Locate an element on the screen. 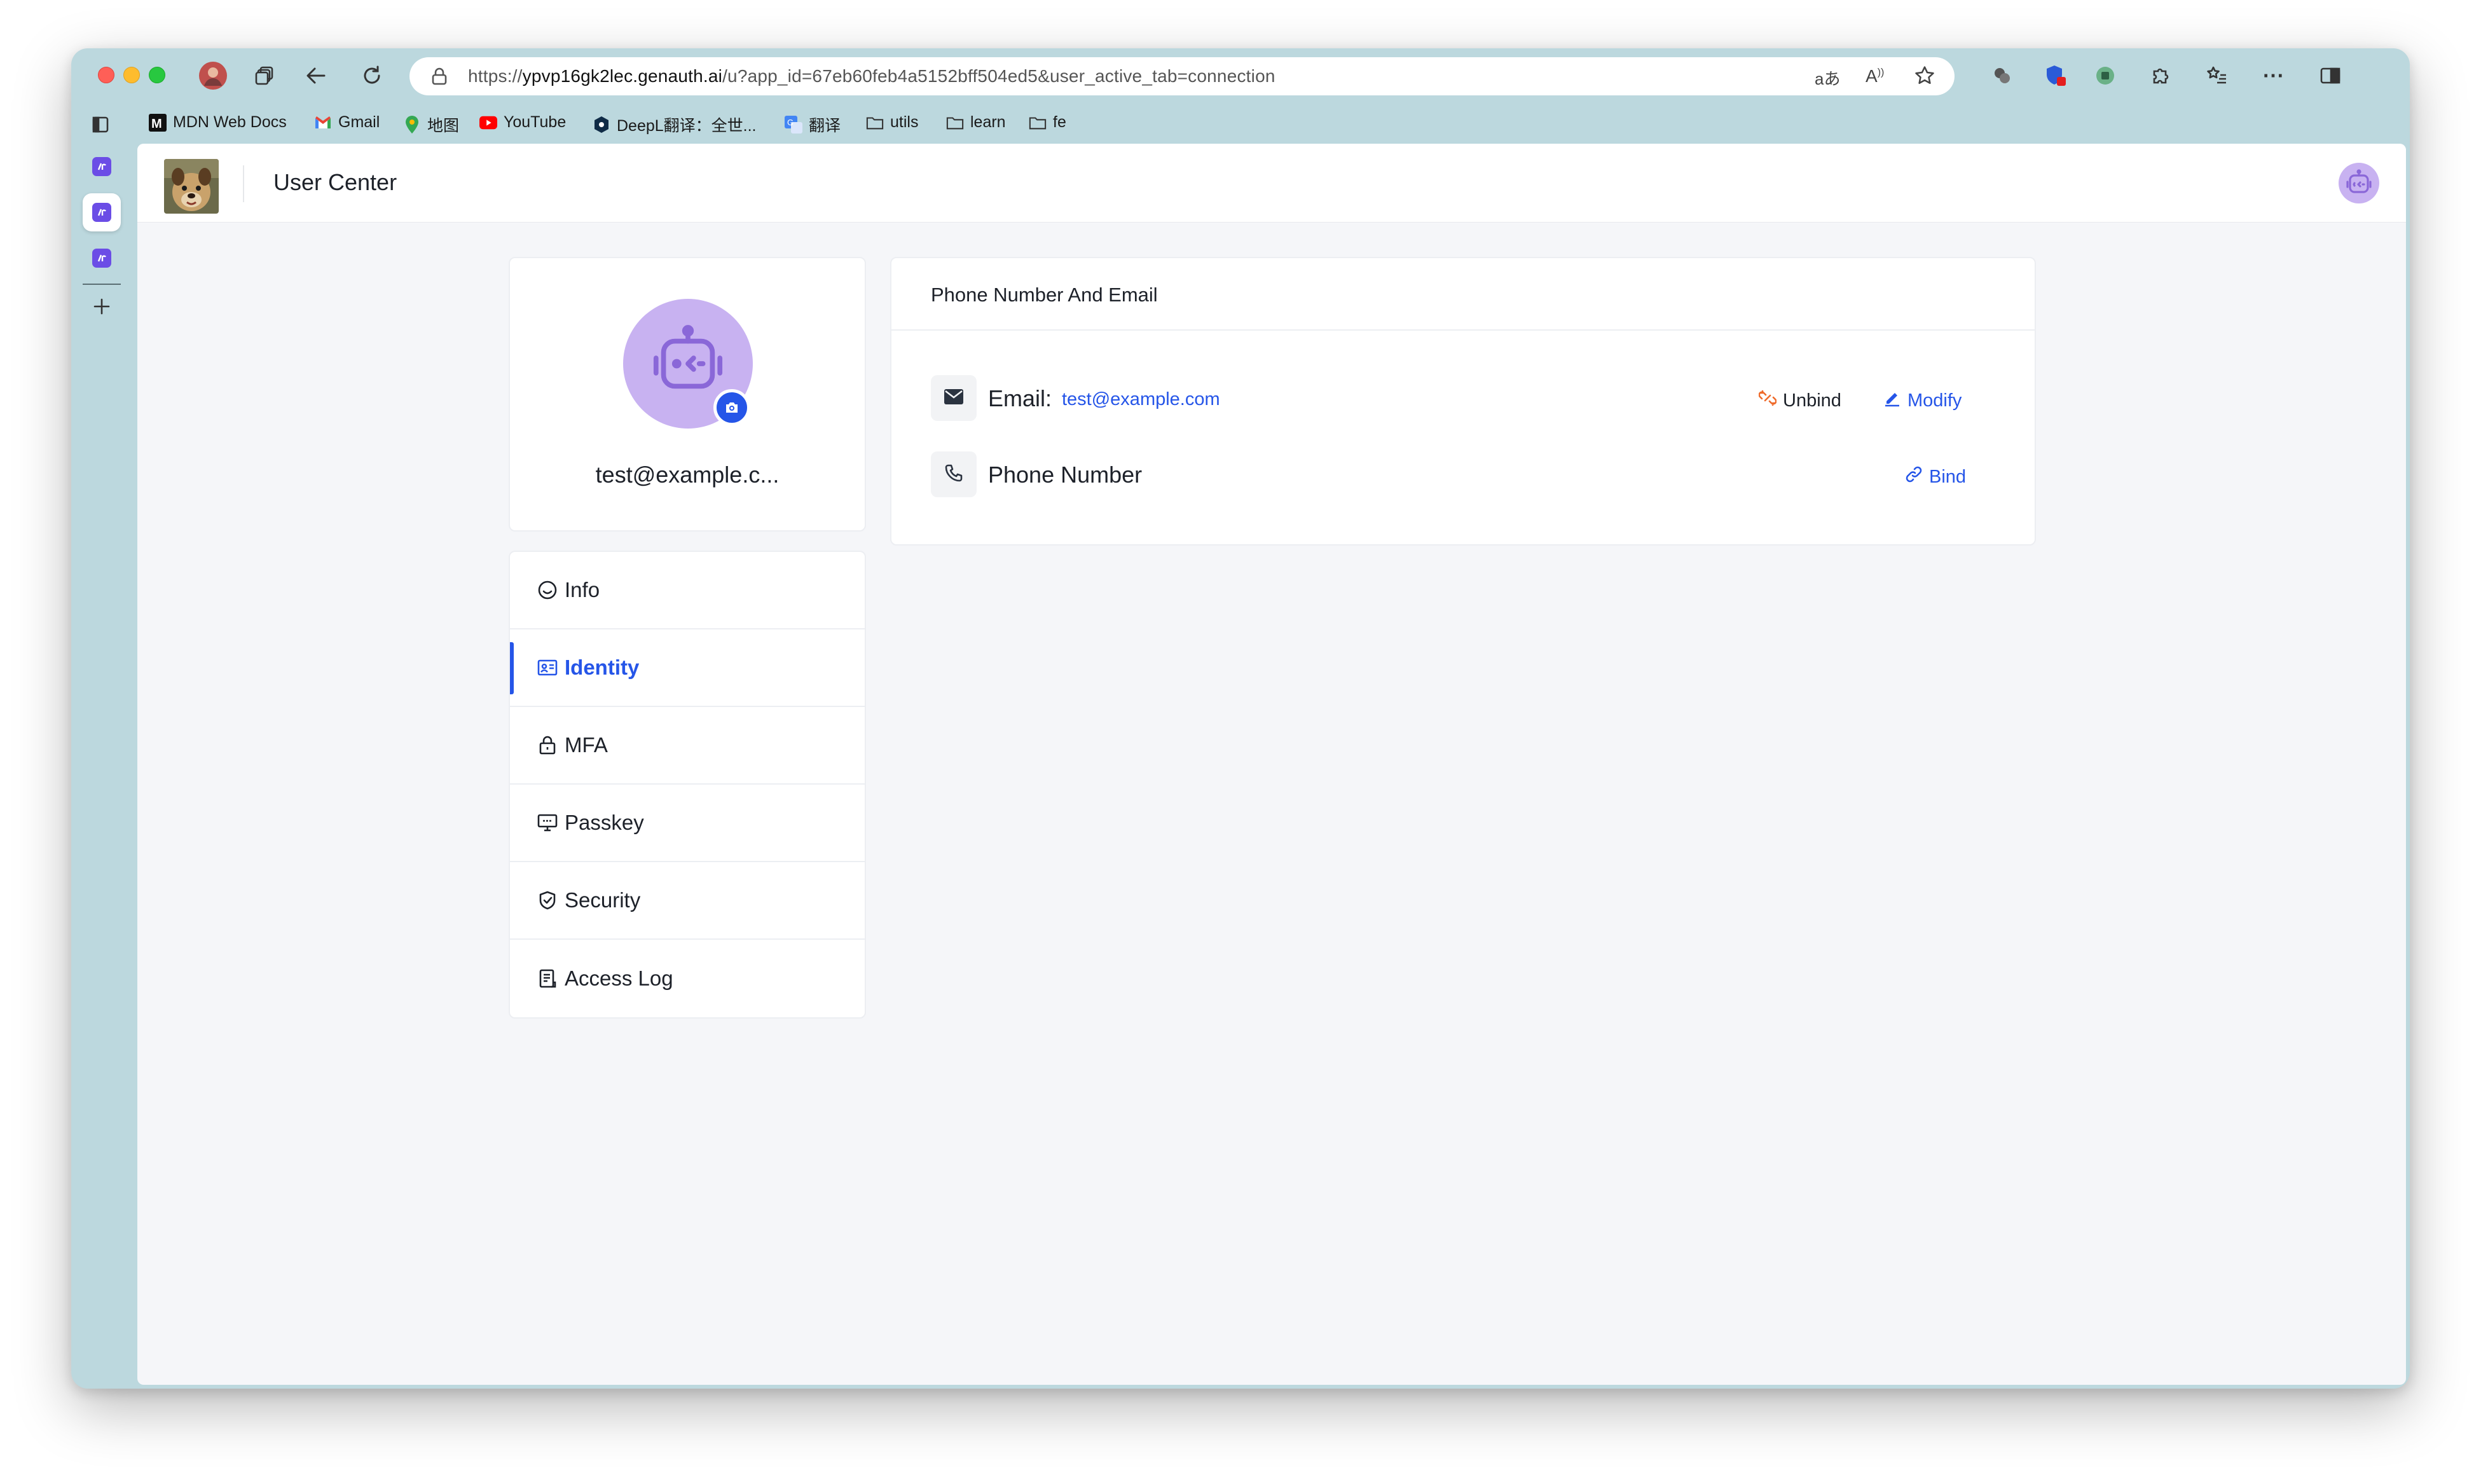 This screenshot has width=2481, height=1484. read-aloud-icon: A)) is located at coordinates (1875, 76).